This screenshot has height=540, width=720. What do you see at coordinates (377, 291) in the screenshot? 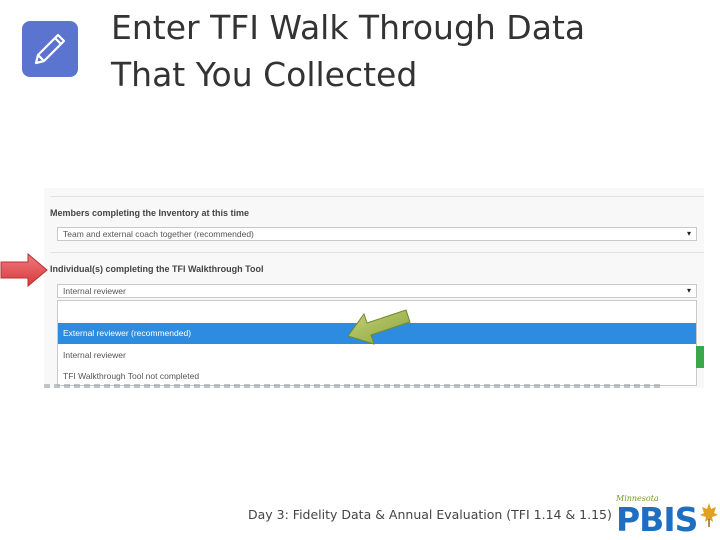
I see `individual-select: Internal reviewer ▾` at bounding box center [377, 291].